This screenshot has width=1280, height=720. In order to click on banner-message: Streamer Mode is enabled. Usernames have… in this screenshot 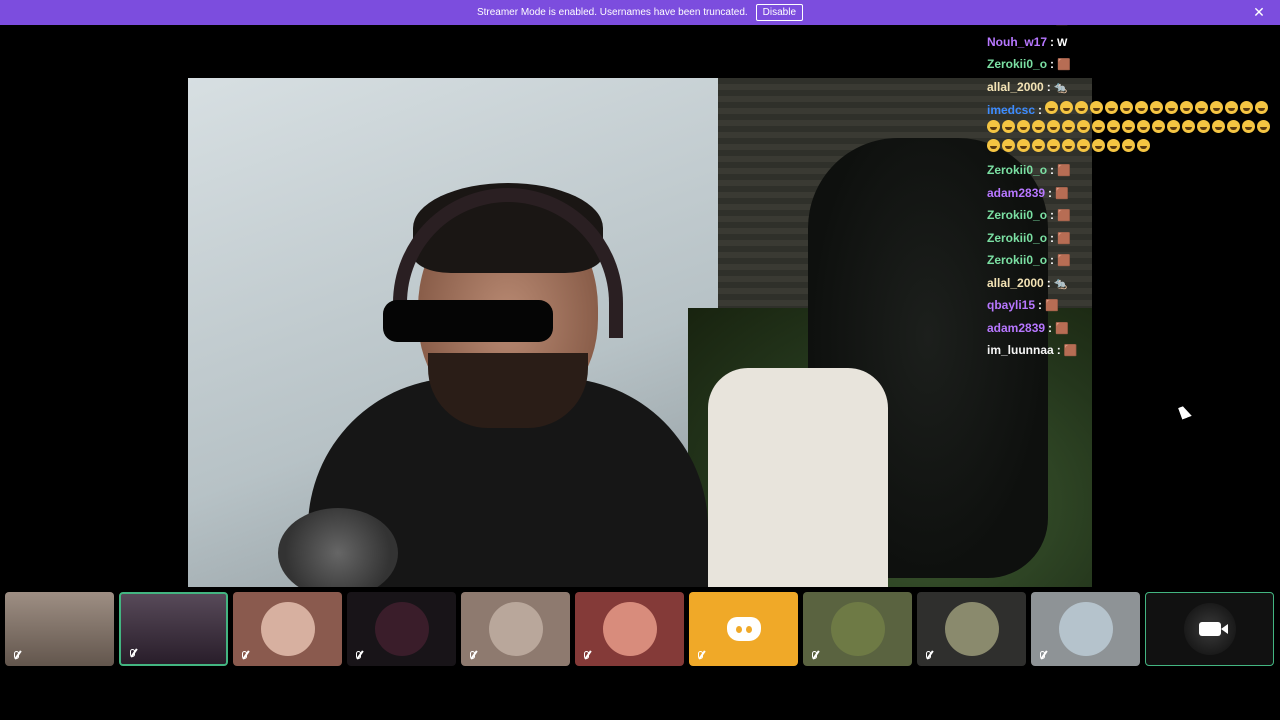, I will do `click(612, 12)`.